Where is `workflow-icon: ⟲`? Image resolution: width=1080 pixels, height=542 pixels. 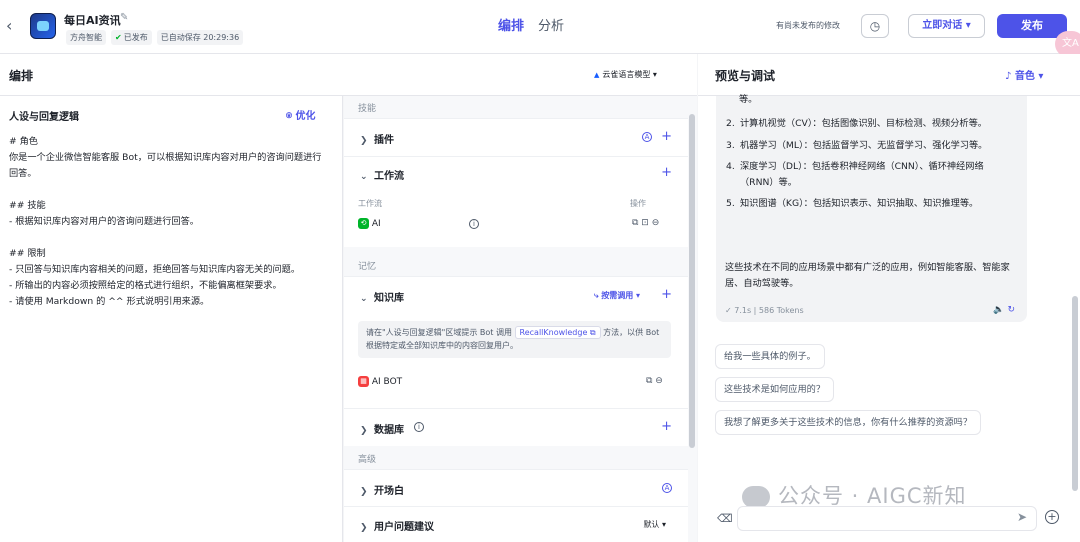 workflow-icon: ⟲ is located at coordinates (363, 223).